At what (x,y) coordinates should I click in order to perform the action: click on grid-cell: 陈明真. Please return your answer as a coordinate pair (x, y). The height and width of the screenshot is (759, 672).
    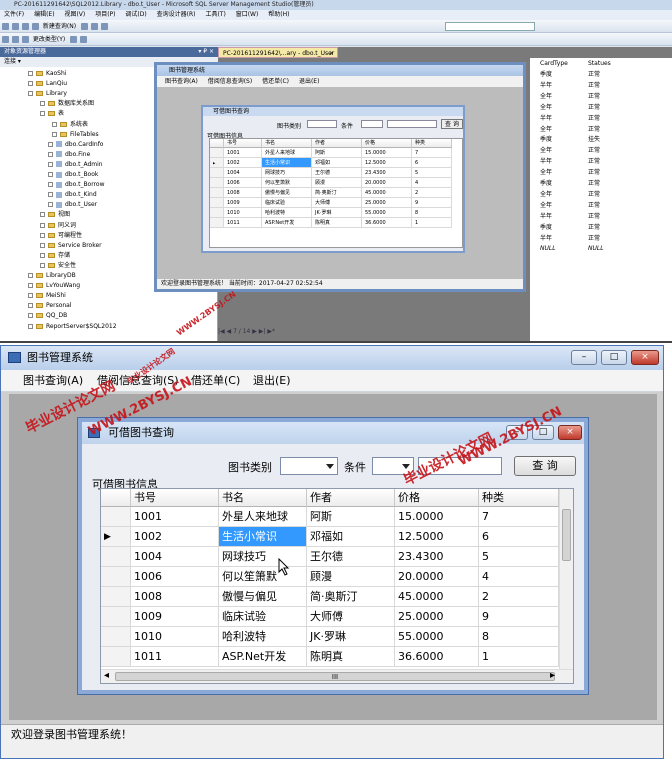
    Looking at the image, I should click on (351, 657).